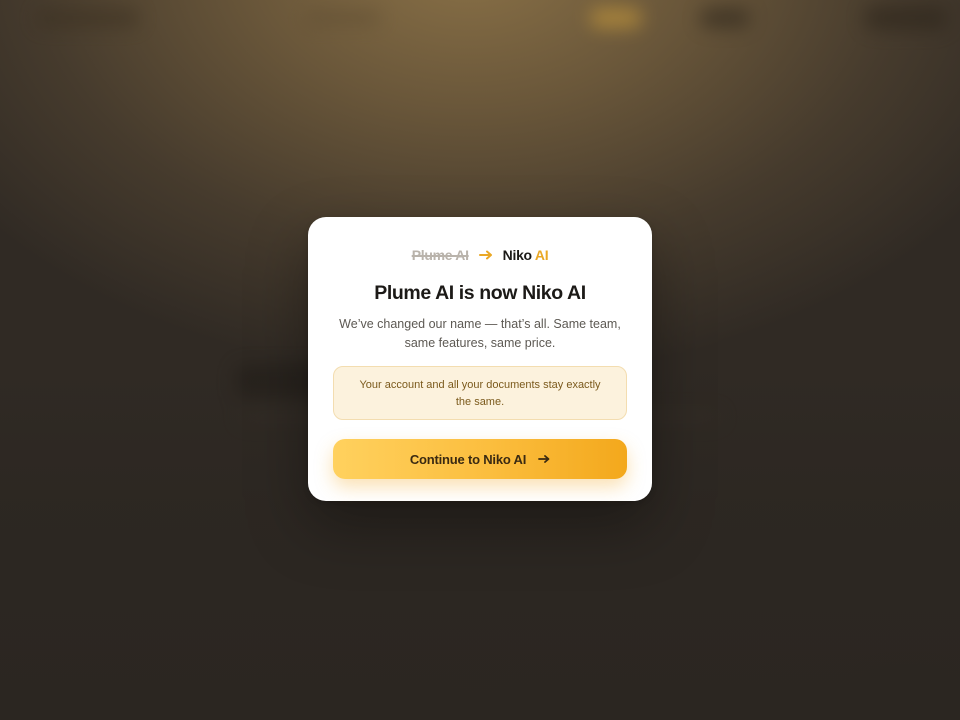 The height and width of the screenshot is (720, 960). I want to click on background-nav-link, so click(343, 18).